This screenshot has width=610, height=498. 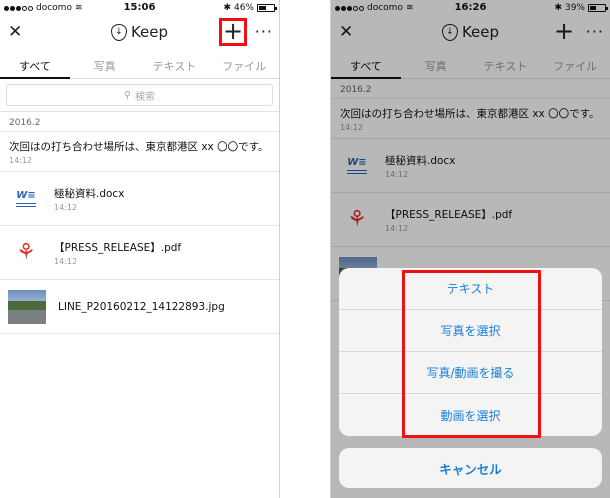 I want to click on battery-icon, so click(x=267, y=8).